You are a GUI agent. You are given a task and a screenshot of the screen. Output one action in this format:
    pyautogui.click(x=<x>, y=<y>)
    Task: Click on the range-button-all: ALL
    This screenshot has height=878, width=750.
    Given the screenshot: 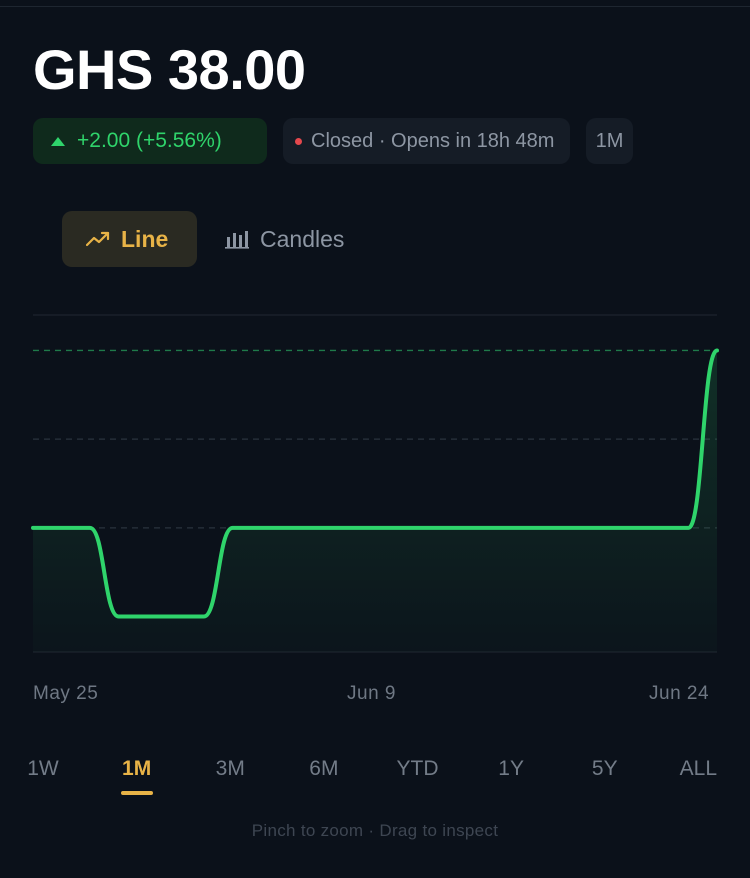 What is the action you would take?
    pyautogui.click(x=698, y=769)
    